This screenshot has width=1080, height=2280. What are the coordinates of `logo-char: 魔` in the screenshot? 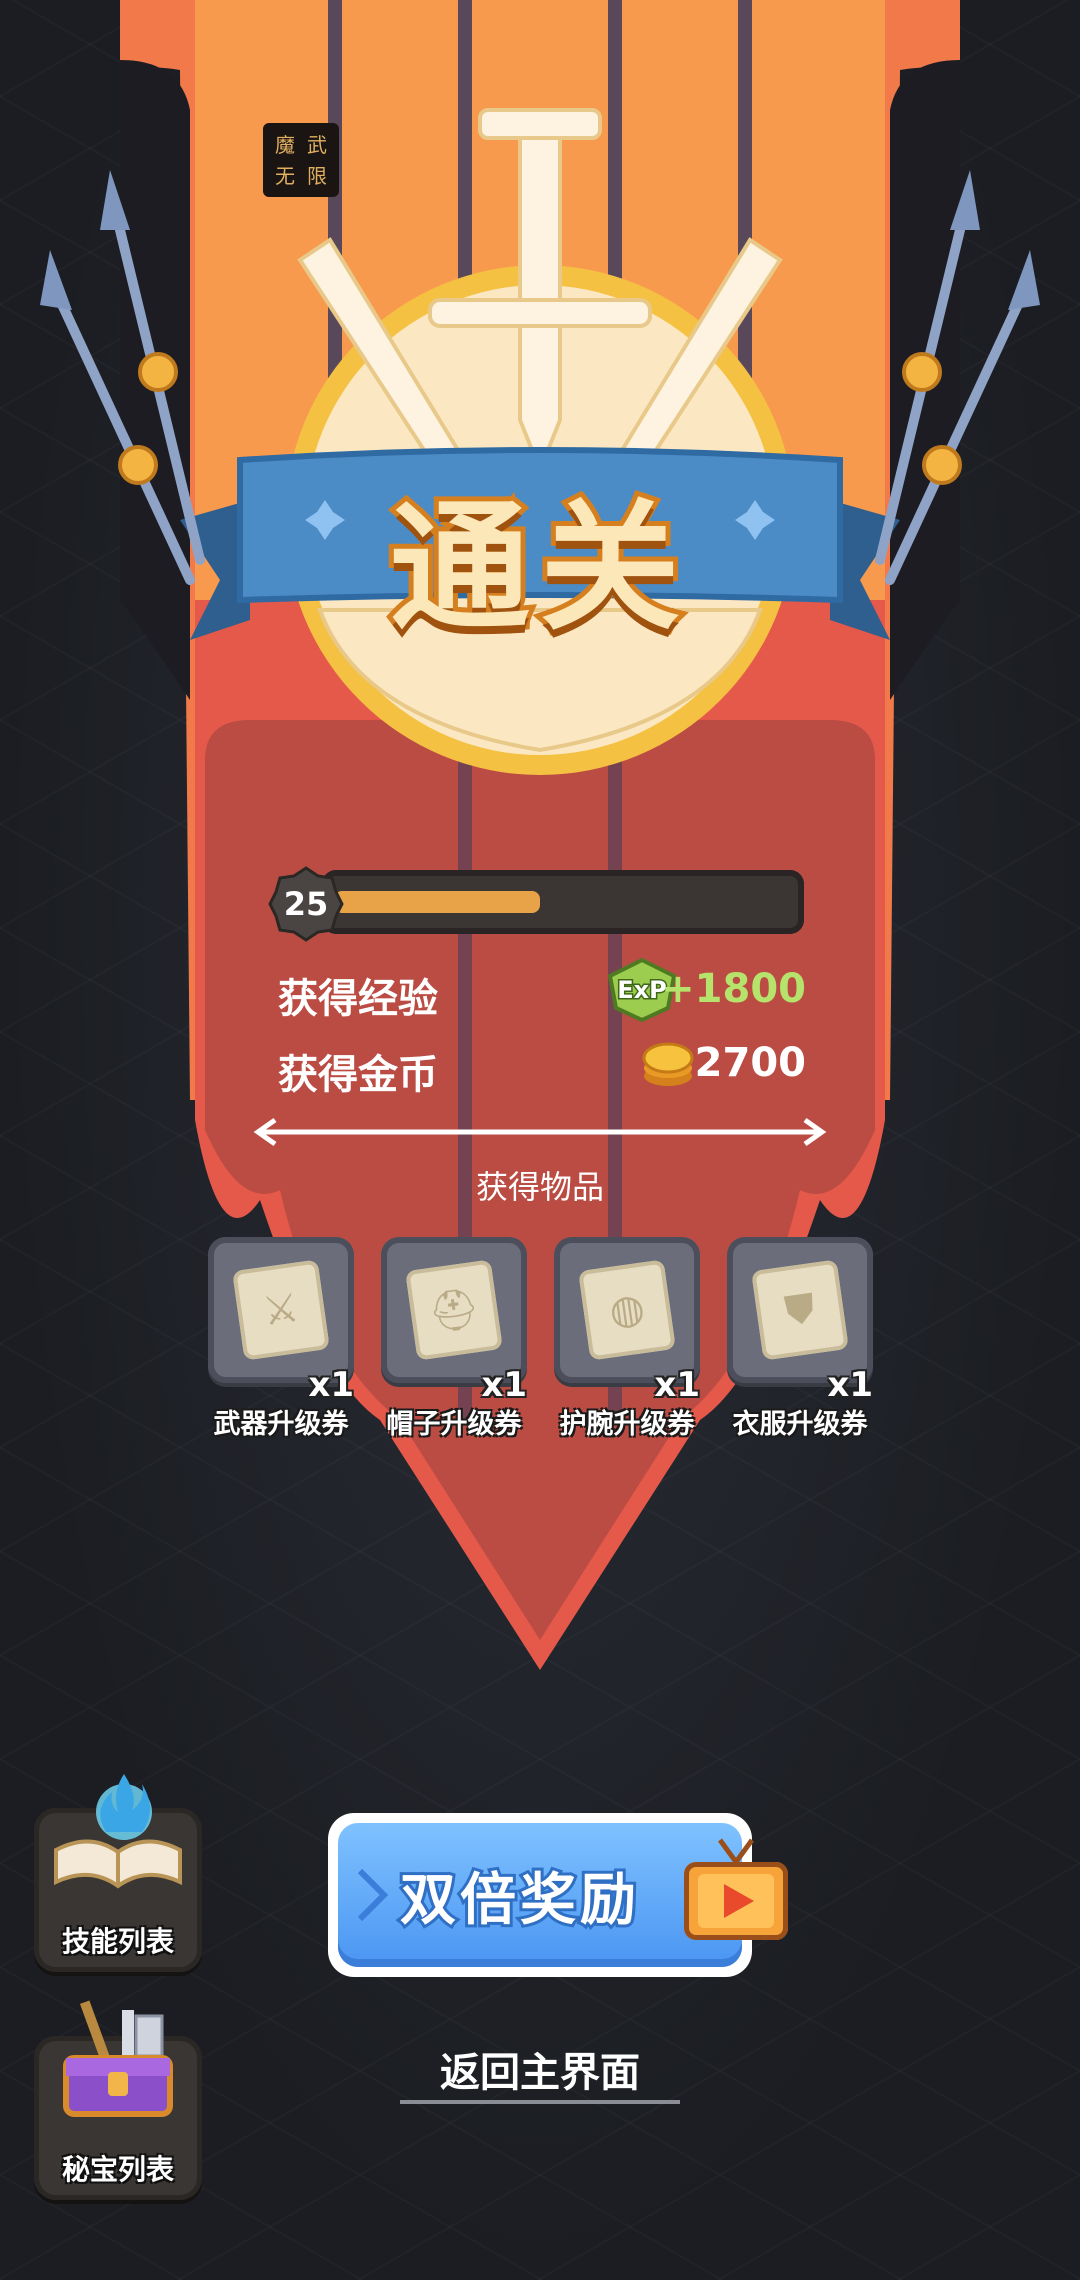 It's located at (285, 144).